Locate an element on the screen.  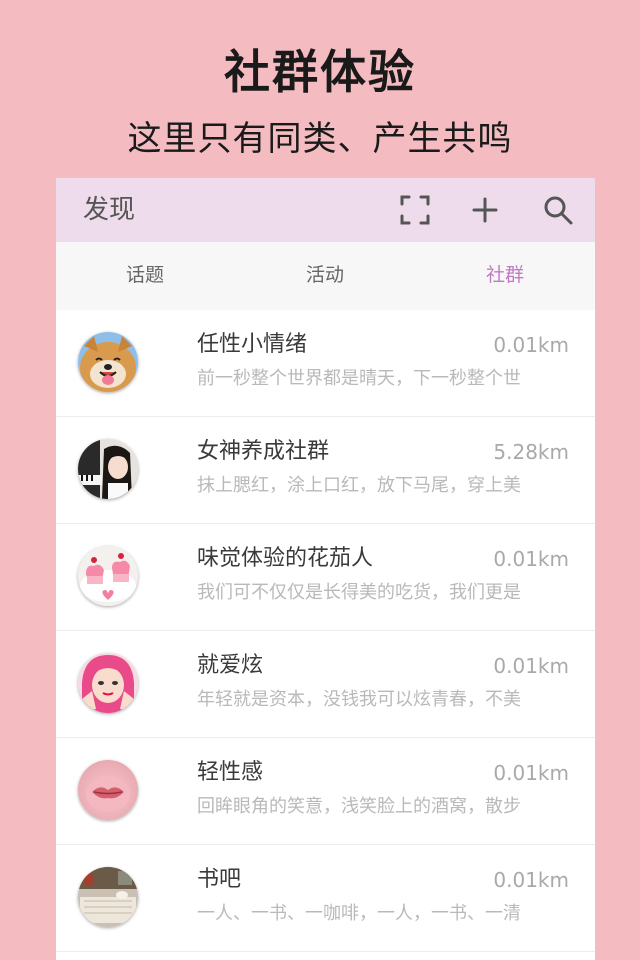
tab-events: 活动 is located at coordinates (325, 275).